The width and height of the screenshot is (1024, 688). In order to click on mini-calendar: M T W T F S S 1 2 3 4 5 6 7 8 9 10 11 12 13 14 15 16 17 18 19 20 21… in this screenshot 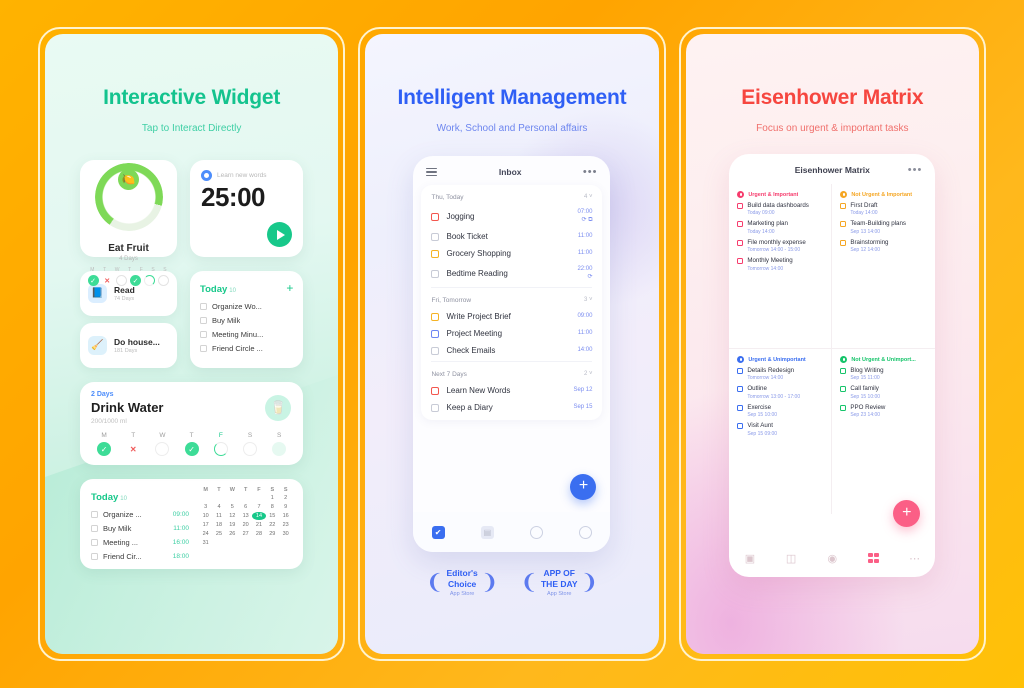, I will do `click(245, 517)`.